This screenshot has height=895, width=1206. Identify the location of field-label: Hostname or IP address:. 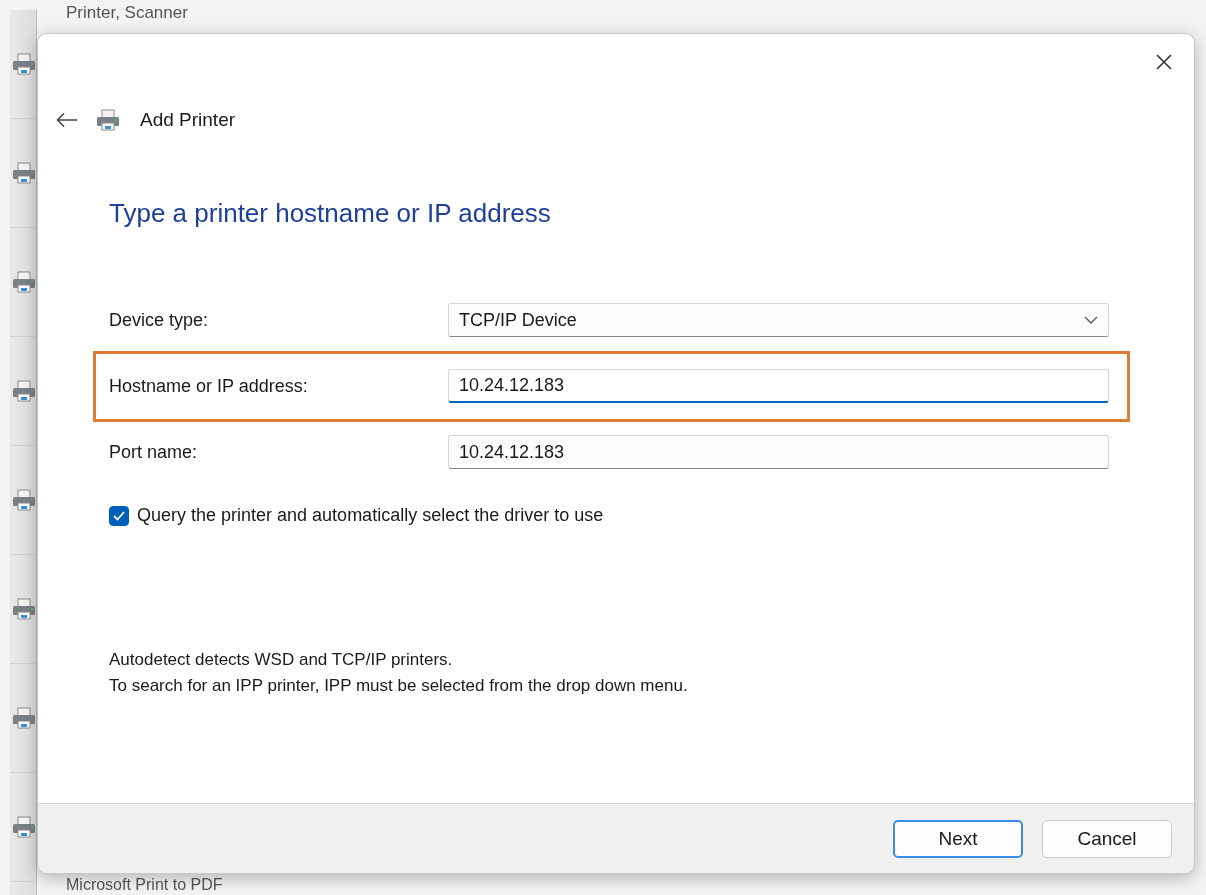
(209, 386).